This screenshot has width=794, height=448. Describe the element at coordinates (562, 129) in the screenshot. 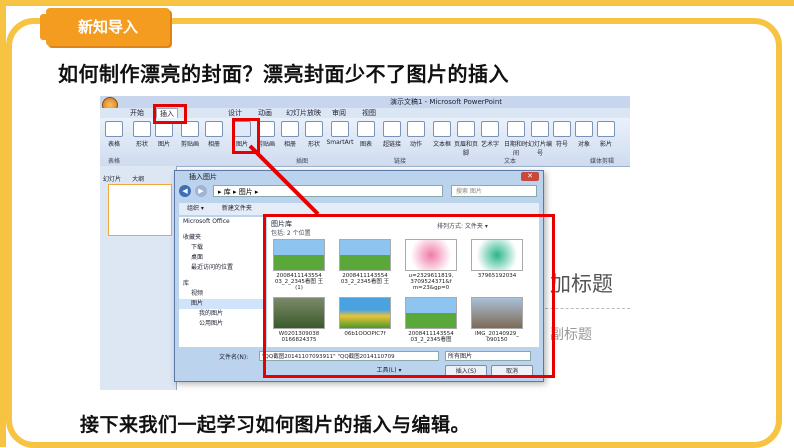

I see `omega-icon` at that location.